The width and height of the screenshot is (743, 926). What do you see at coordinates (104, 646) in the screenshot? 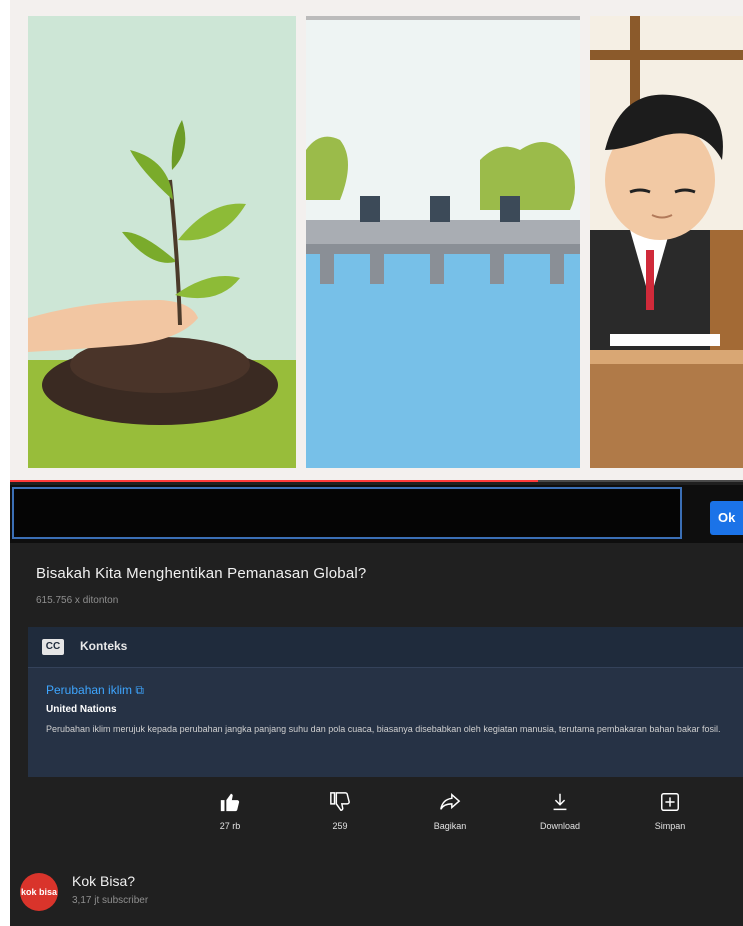
I see `context-heading: Konteks` at bounding box center [104, 646].